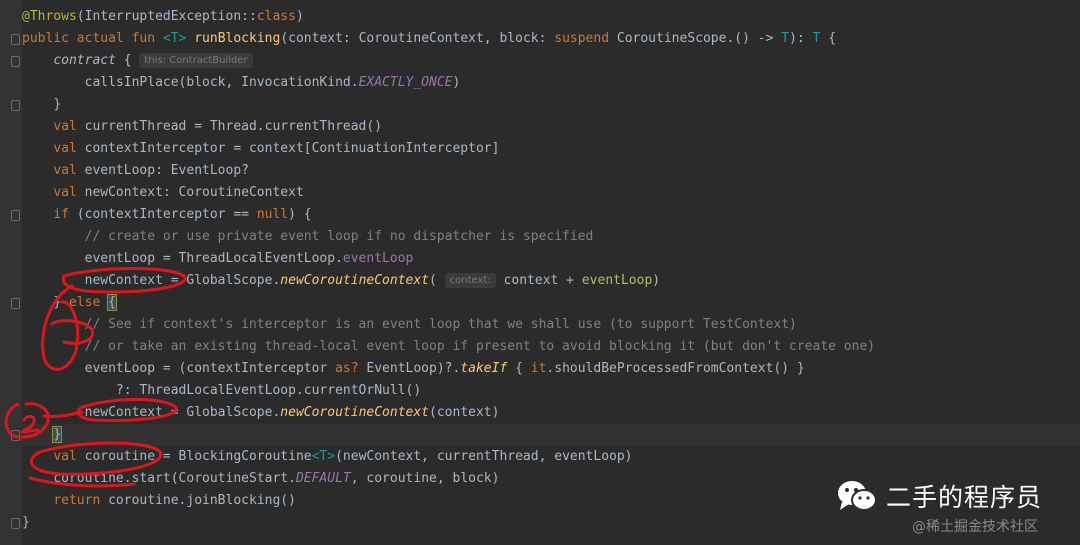  I want to click on underline-coroutine-start, so click(82, 482).